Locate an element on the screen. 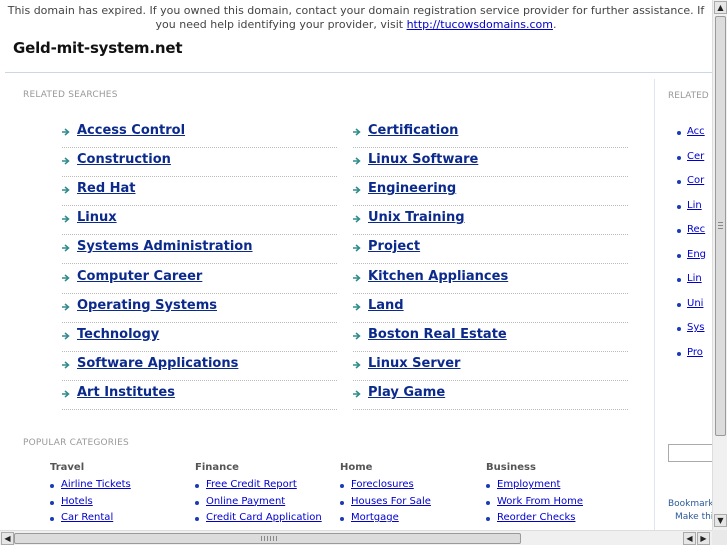  category-item: Mortgage is located at coordinates (410, 520).